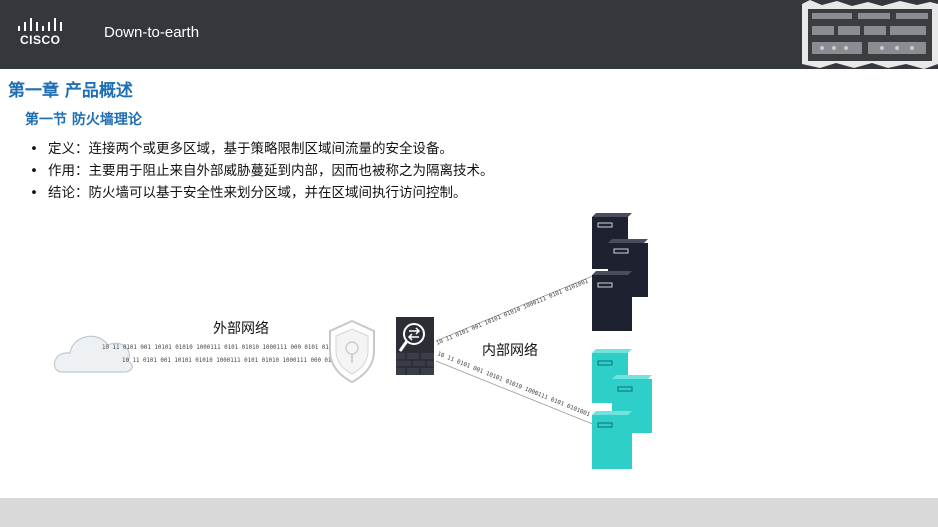 Image resolution: width=938 pixels, height=527 pixels. I want to click on bullet-function: • 作用：主要用于阻止来自外部威胁蔓延到内部，因而也被称之为隔离技术。, so click(262, 172).